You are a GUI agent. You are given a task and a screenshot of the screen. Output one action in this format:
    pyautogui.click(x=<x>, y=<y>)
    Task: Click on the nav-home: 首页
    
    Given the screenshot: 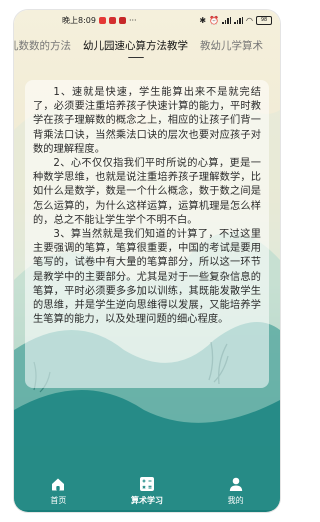 What is the action you would take?
    pyautogui.click(x=58, y=491)
    